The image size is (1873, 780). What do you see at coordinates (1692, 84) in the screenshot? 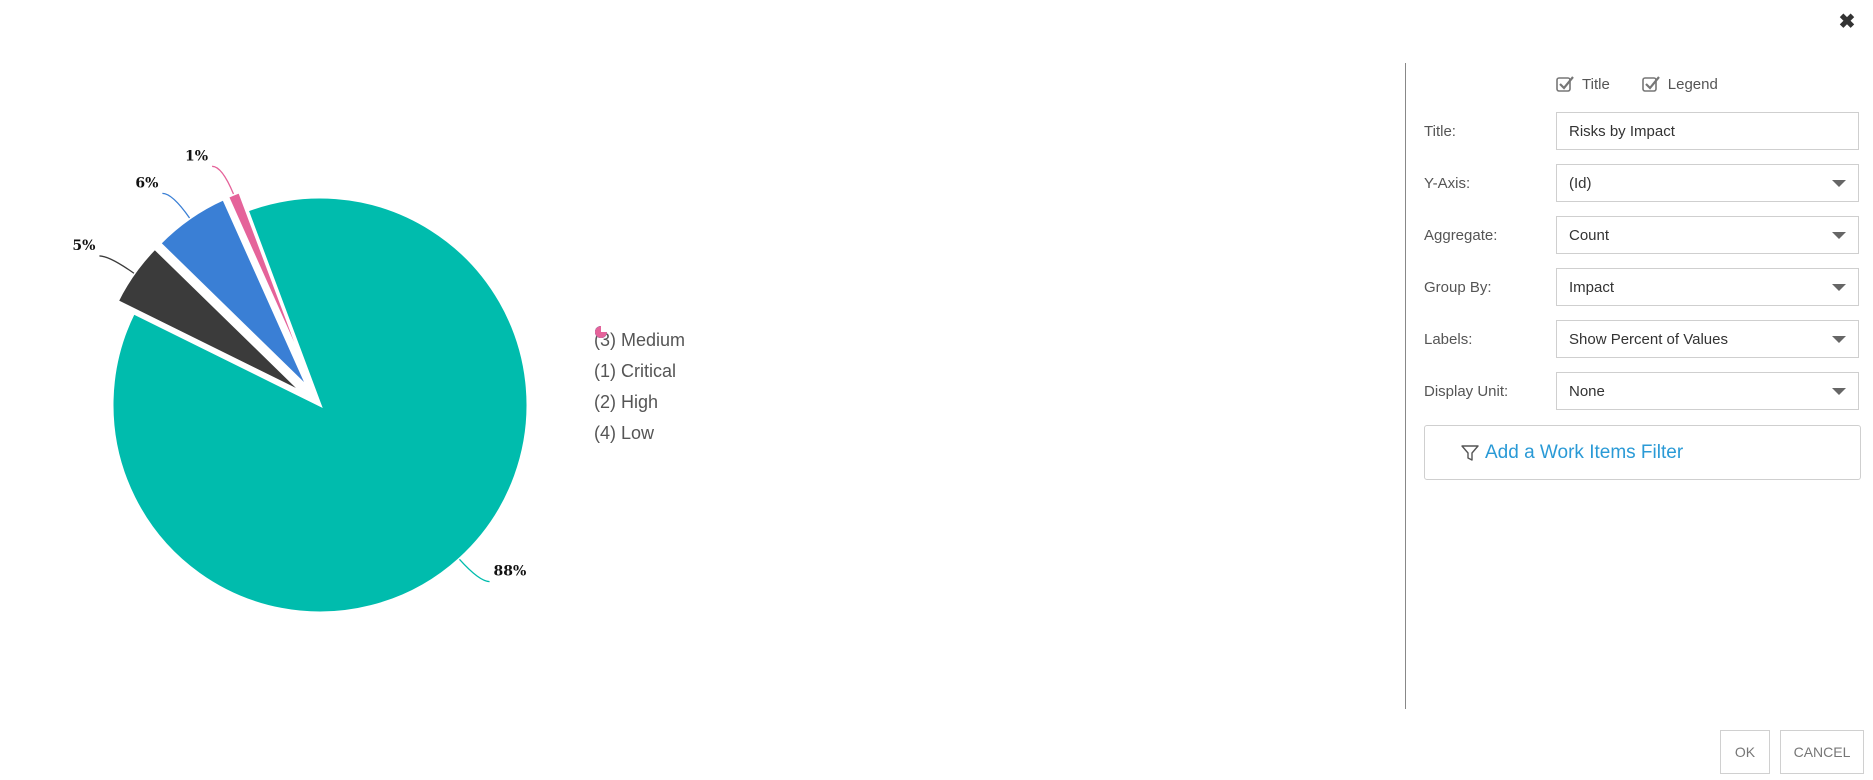
I see `legend-checkbox-label: Legend` at bounding box center [1692, 84].